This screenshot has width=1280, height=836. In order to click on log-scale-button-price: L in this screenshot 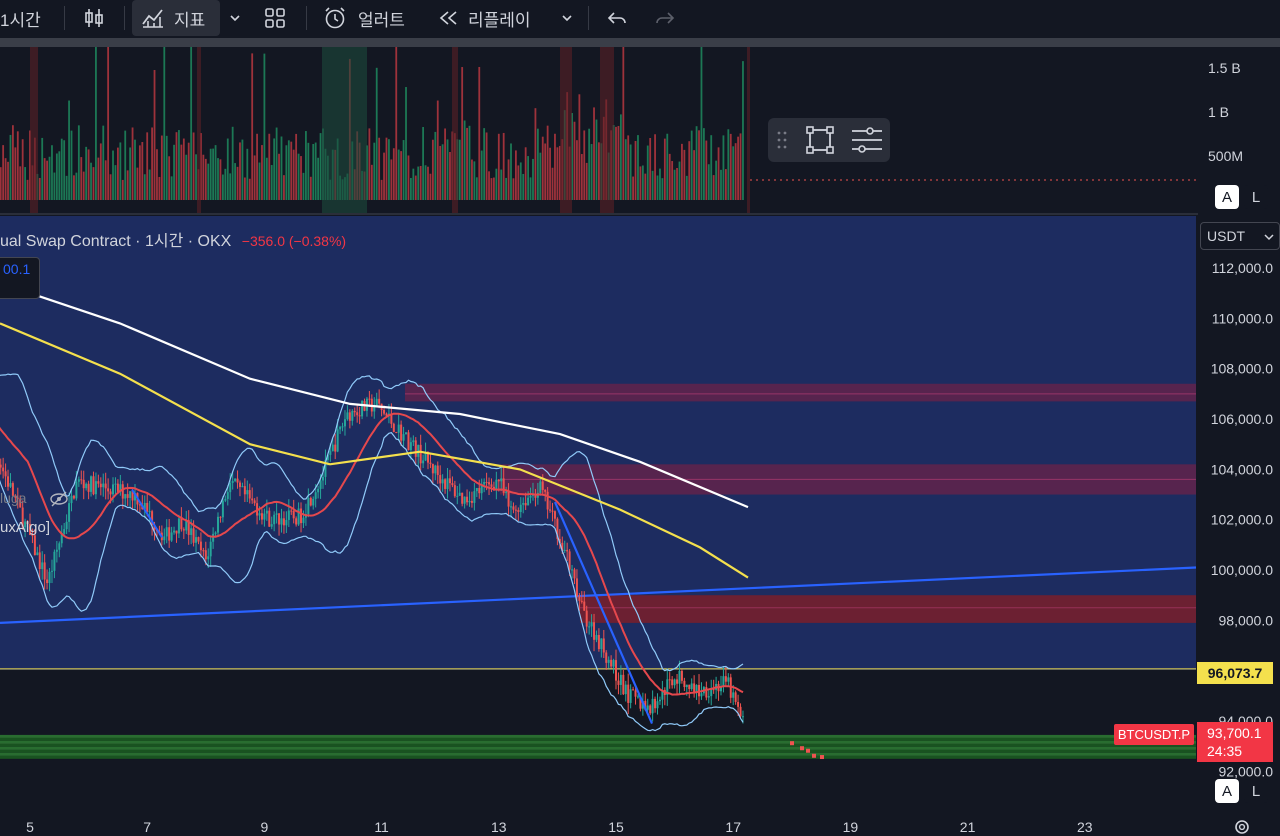, I will do `click(1256, 791)`.